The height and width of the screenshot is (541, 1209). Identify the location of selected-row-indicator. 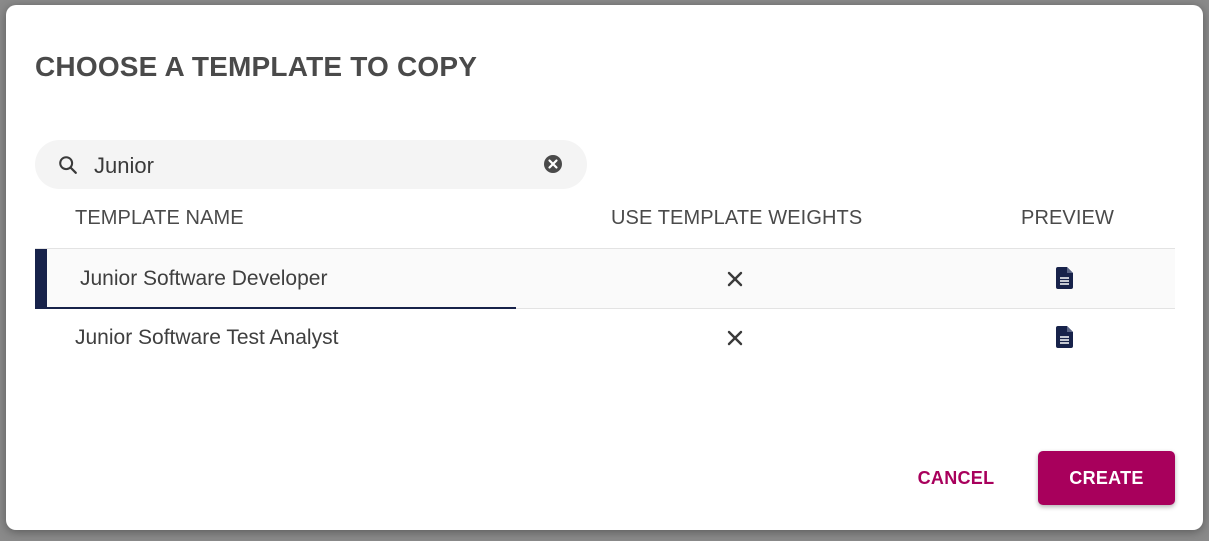
(41, 278).